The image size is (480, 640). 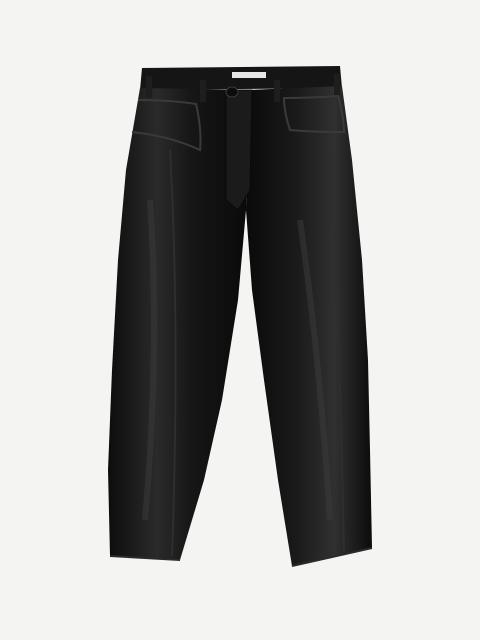 I want to click on waist-button, so click(x=232, y=92).